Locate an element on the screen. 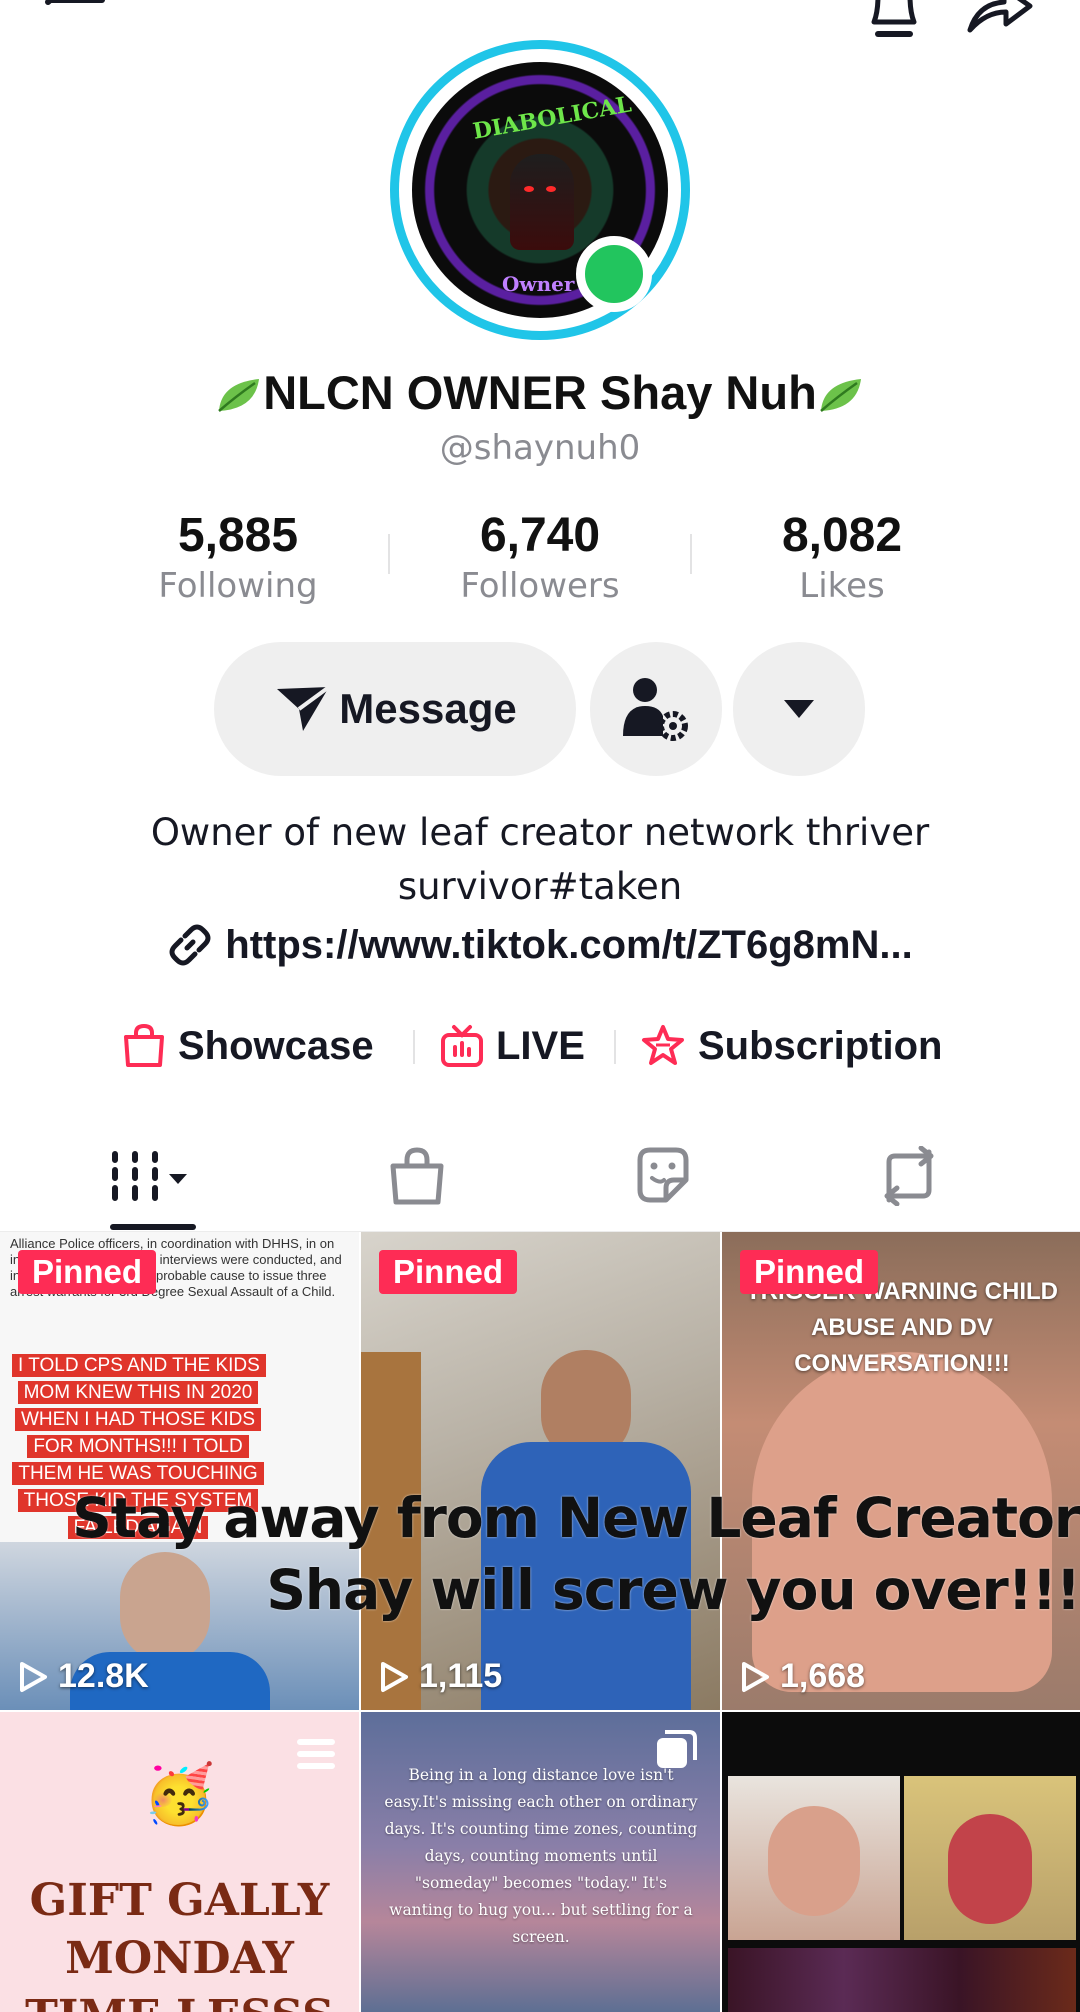 This screenshot has width=1080, height=2012. video-thumbnail: Pinned 1,115 is located at coordinates (540, 1471).